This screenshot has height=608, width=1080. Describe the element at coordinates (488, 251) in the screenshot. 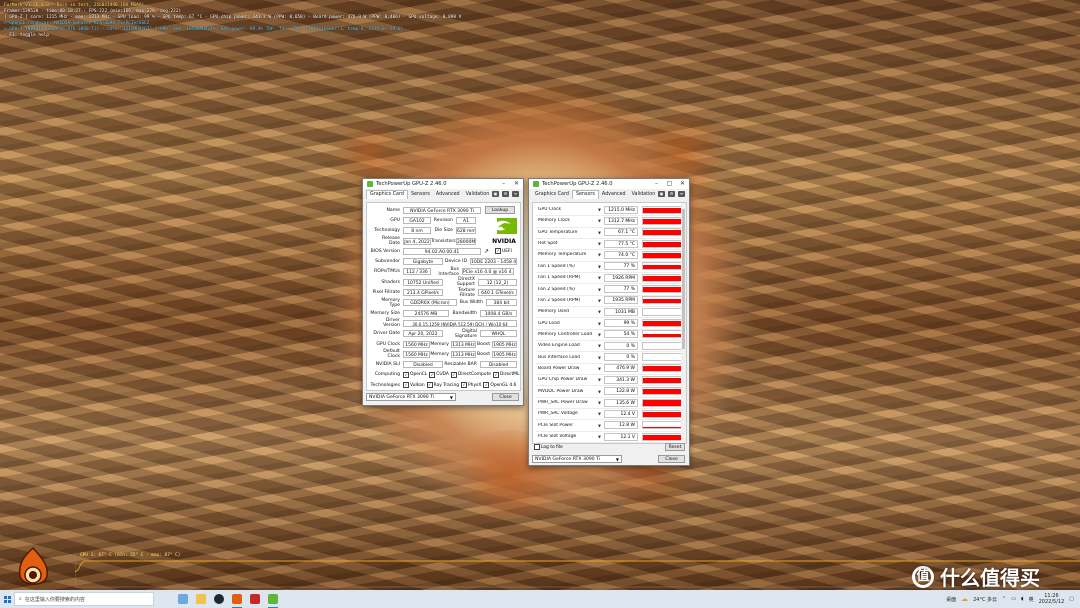

I see `share-icon: ↗` at that location.